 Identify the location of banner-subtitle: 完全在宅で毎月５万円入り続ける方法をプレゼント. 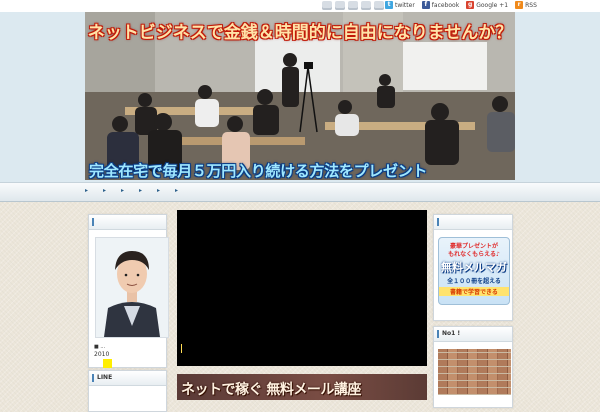
(258, 171).